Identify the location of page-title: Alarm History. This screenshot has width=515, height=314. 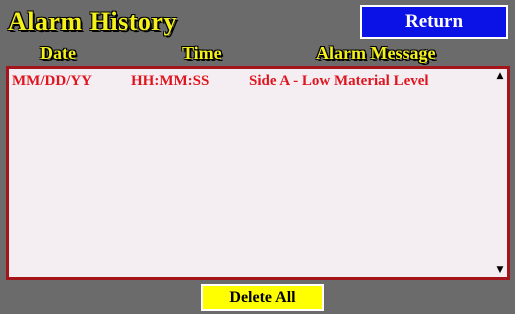
(92, 21).